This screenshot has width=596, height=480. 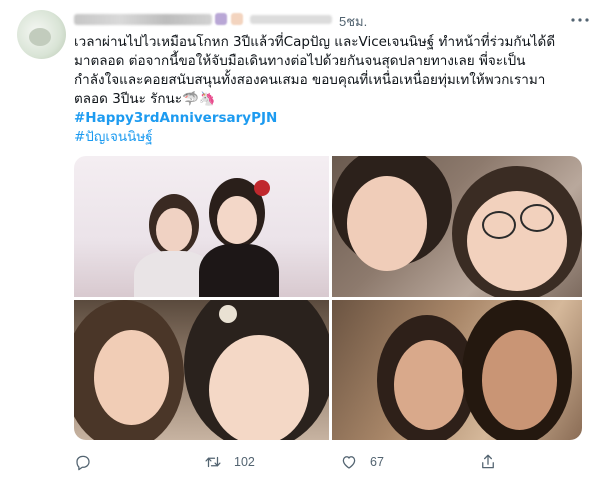 I want to click on timestamp: 5ชม., so click(x=353, y=21).